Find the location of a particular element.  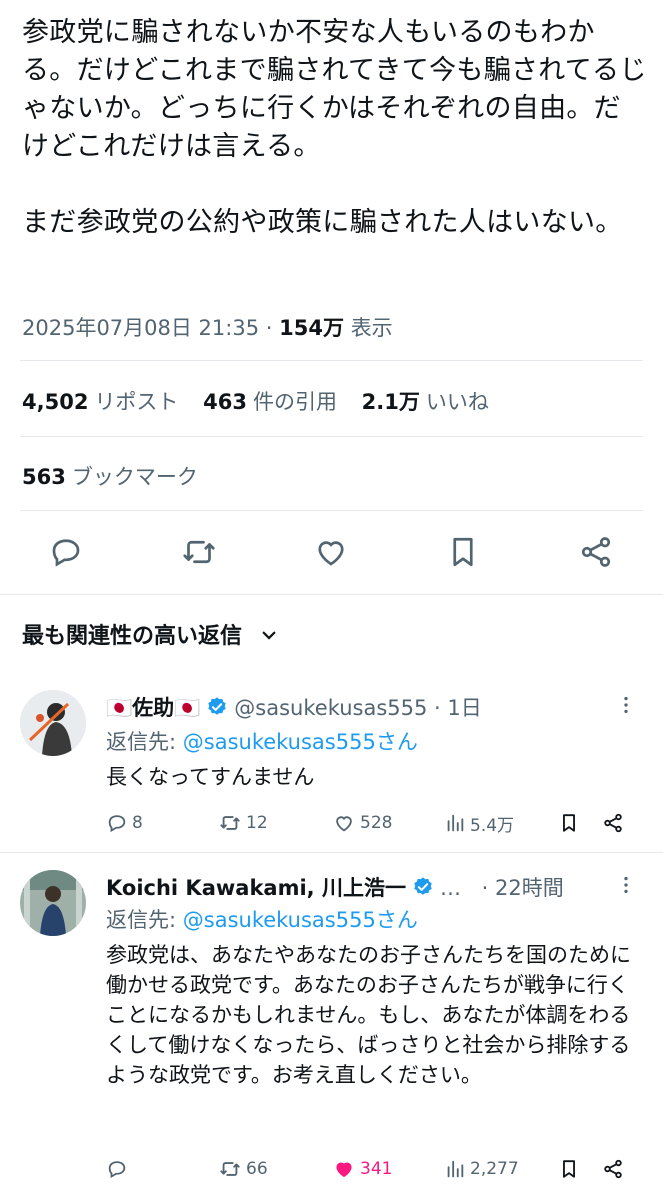

views-button: 5.4万 is located at coordinates (479, 823).